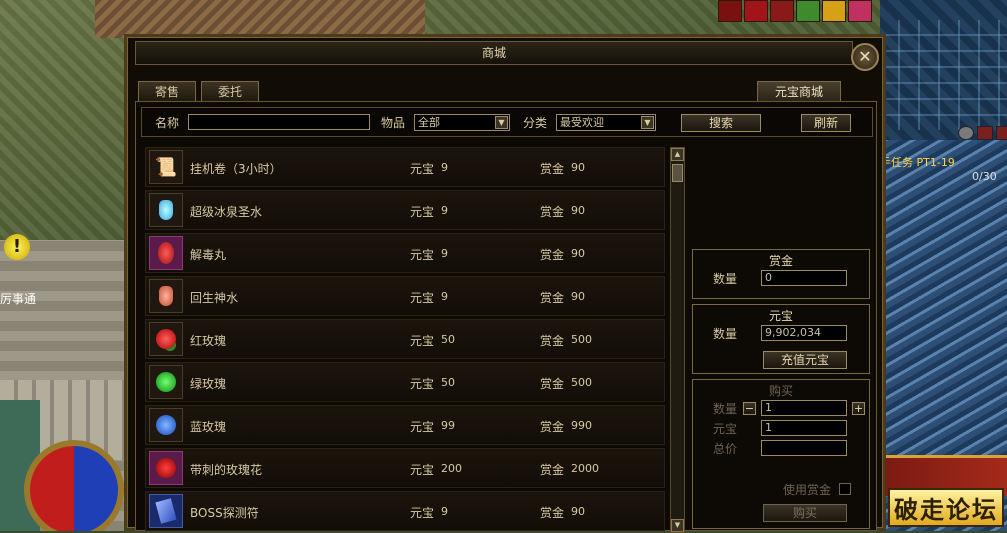 The height and width of the screenshot is (533, 1007). Describe the element at coordinates (858, 408) in the screenshot. I see `increase-qty-button: +` at that location.